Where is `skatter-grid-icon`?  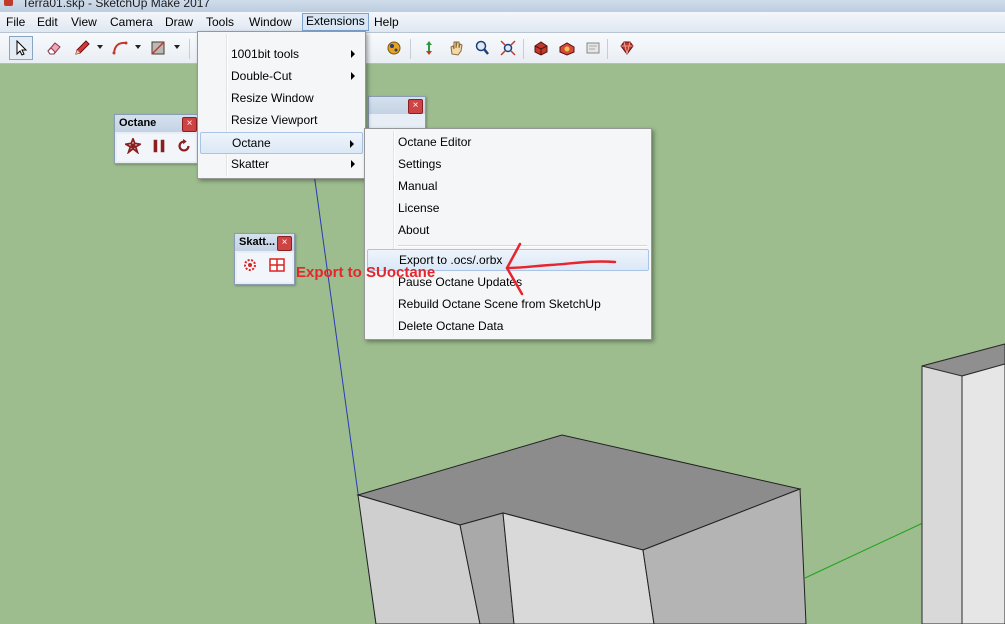 skatter-grid-icon is located at coordinates (277, 265).